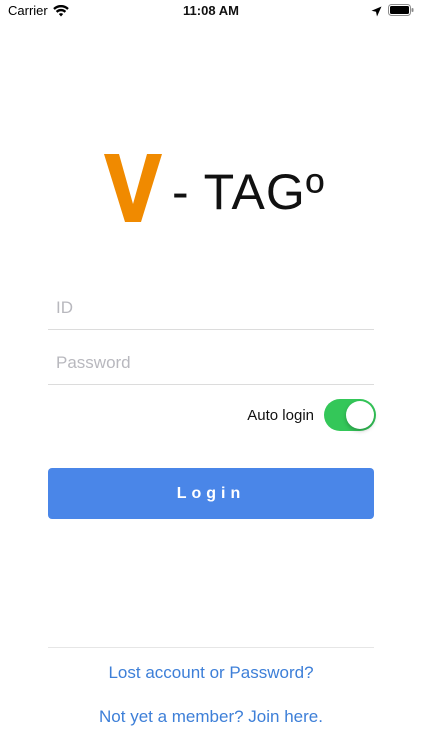 Image resolution: width=422 pixels, height=750 pixels. Describe the element at coordinates (360, 415) in the screenshot. I see `toggle-knob` at that location.